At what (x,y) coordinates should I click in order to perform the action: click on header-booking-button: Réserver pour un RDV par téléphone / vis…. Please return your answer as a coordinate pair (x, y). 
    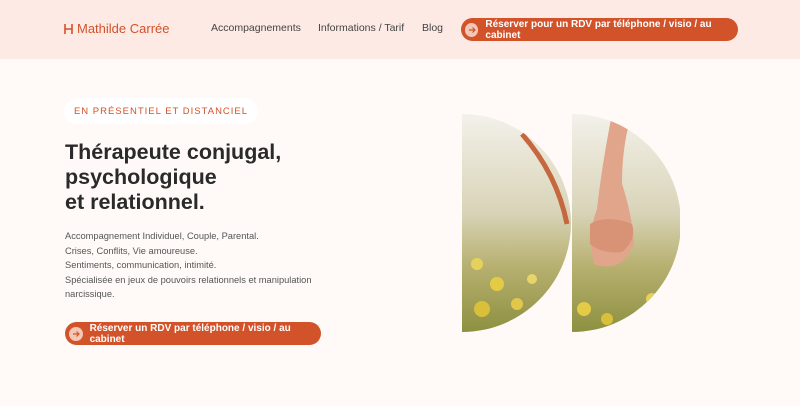
    Looking at the image, I should click on (599, 29).